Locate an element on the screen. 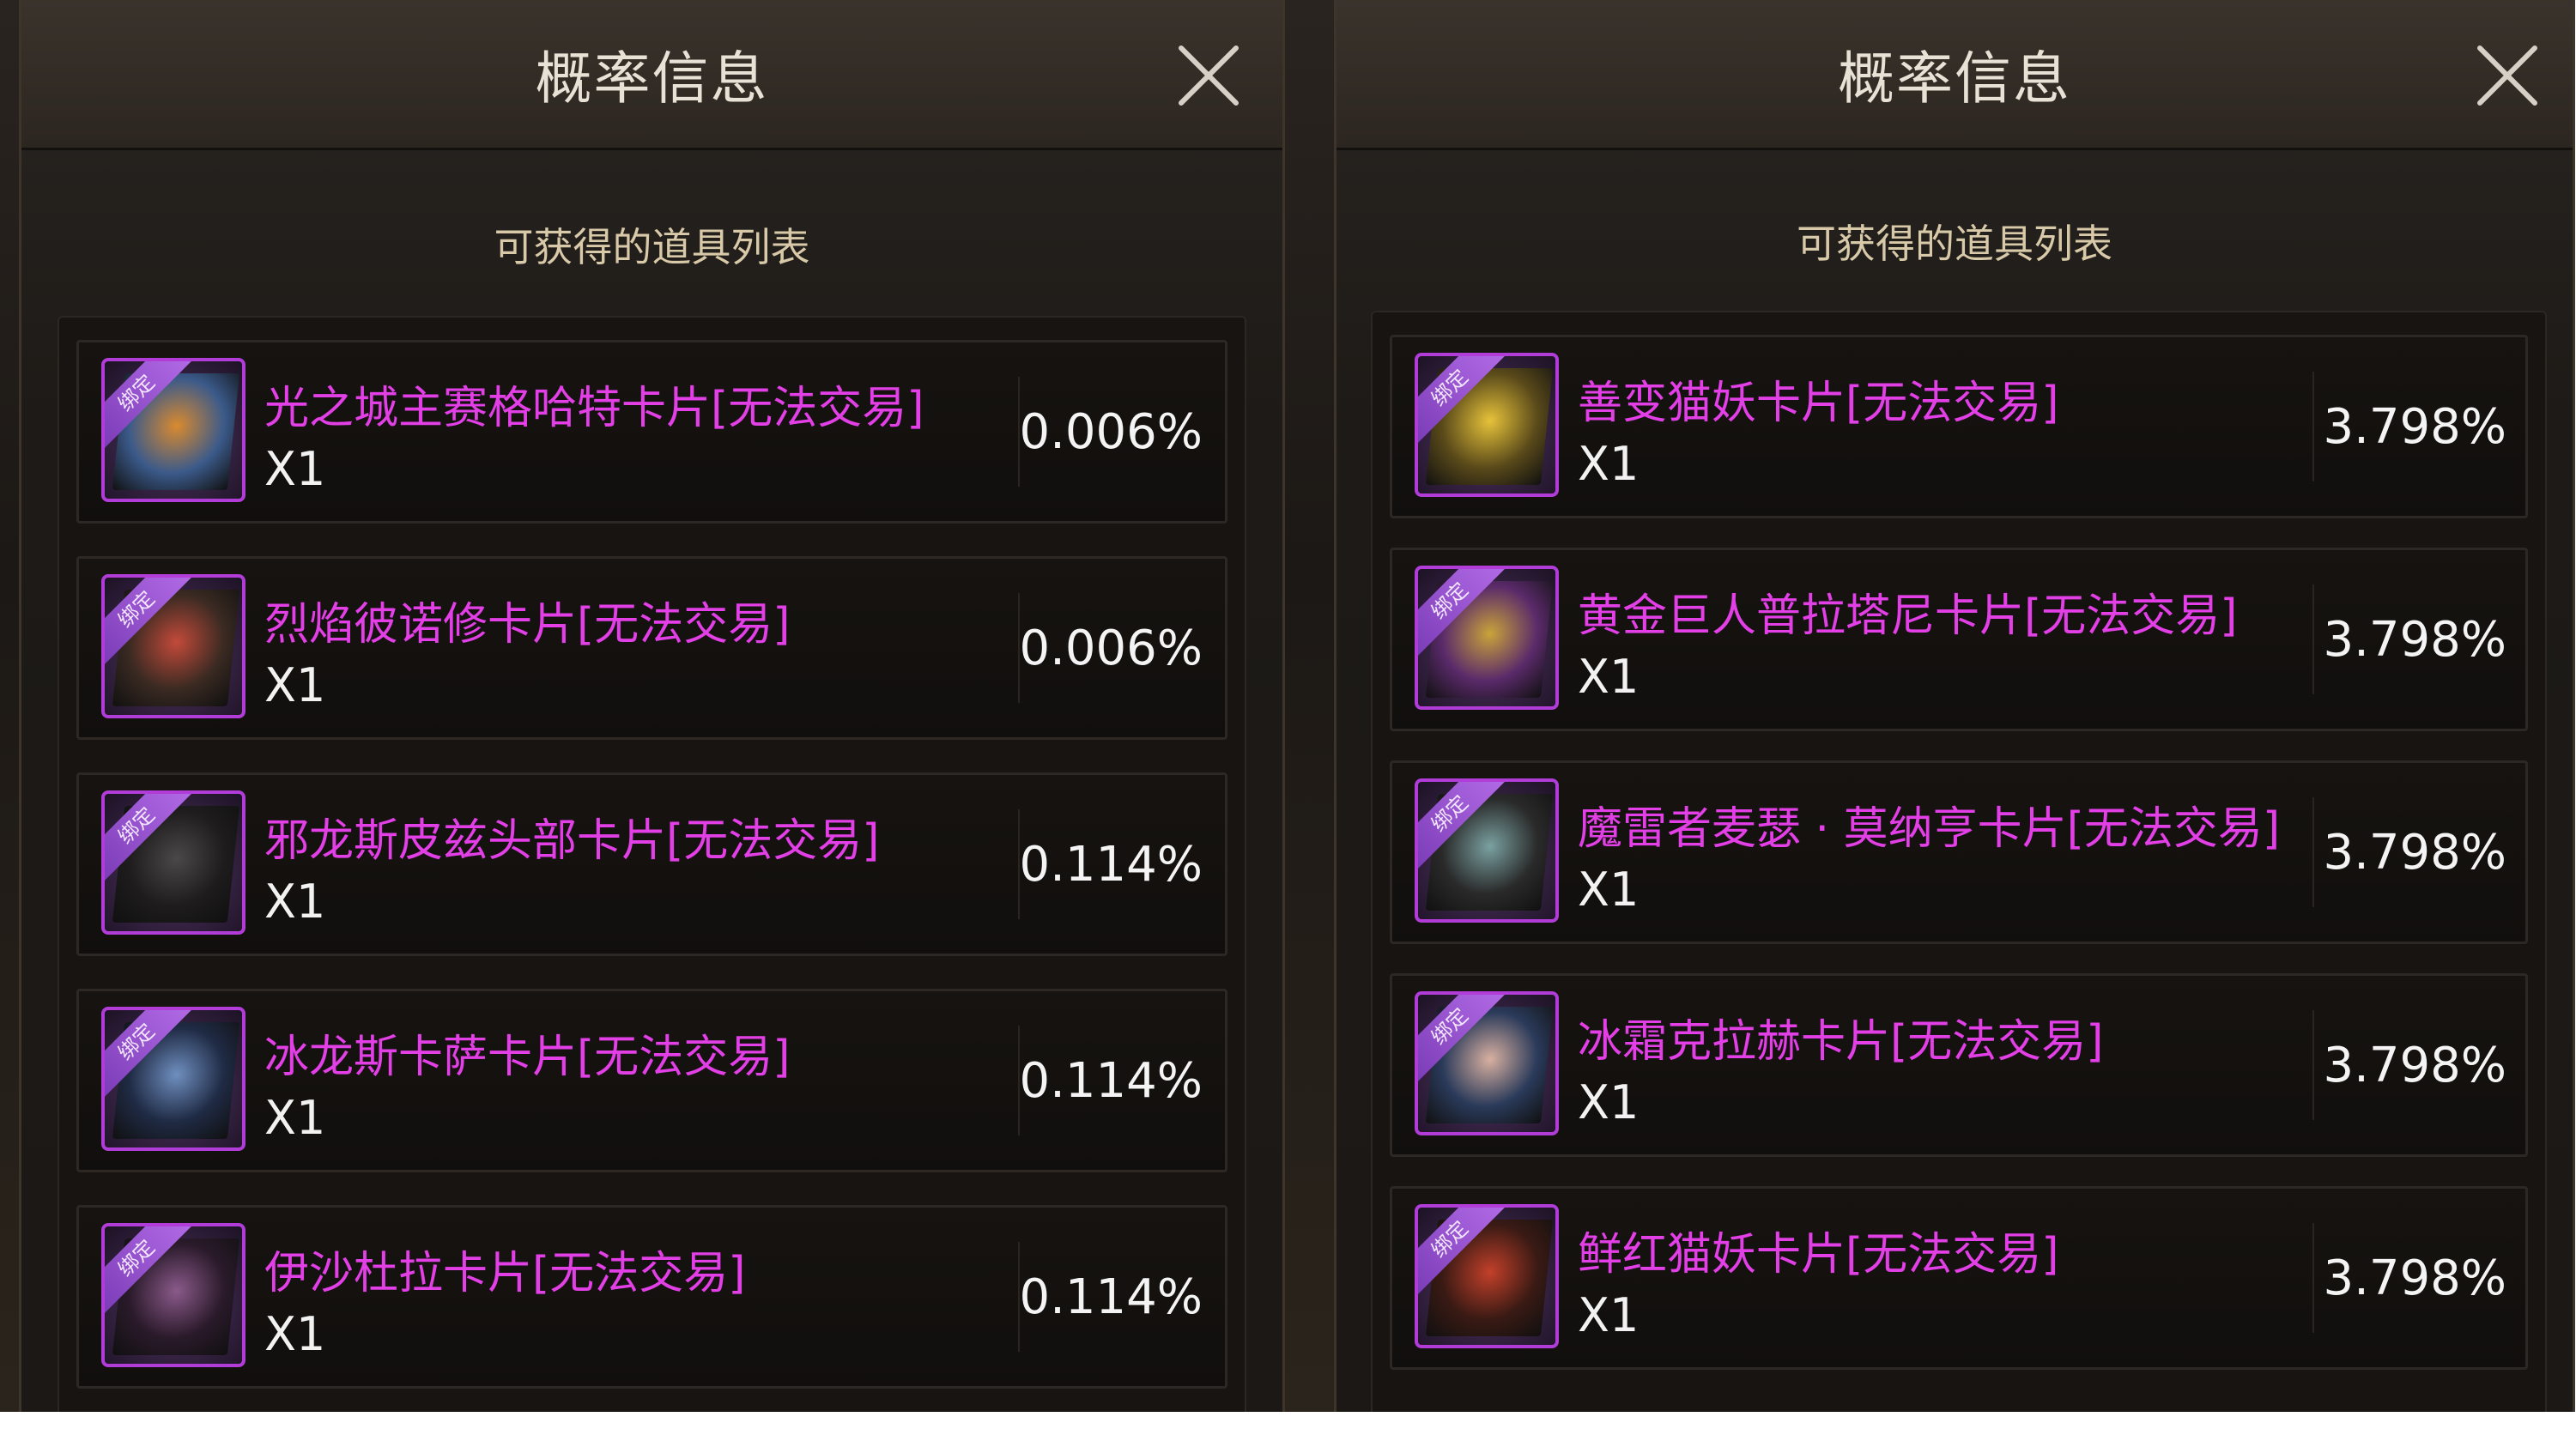 The width and height of the screenshot is (2576, 1435). list-item: 绑定 伊沙杜拉卡片[无法交易] X1 0.114% is located at coordinates (651, 1297).